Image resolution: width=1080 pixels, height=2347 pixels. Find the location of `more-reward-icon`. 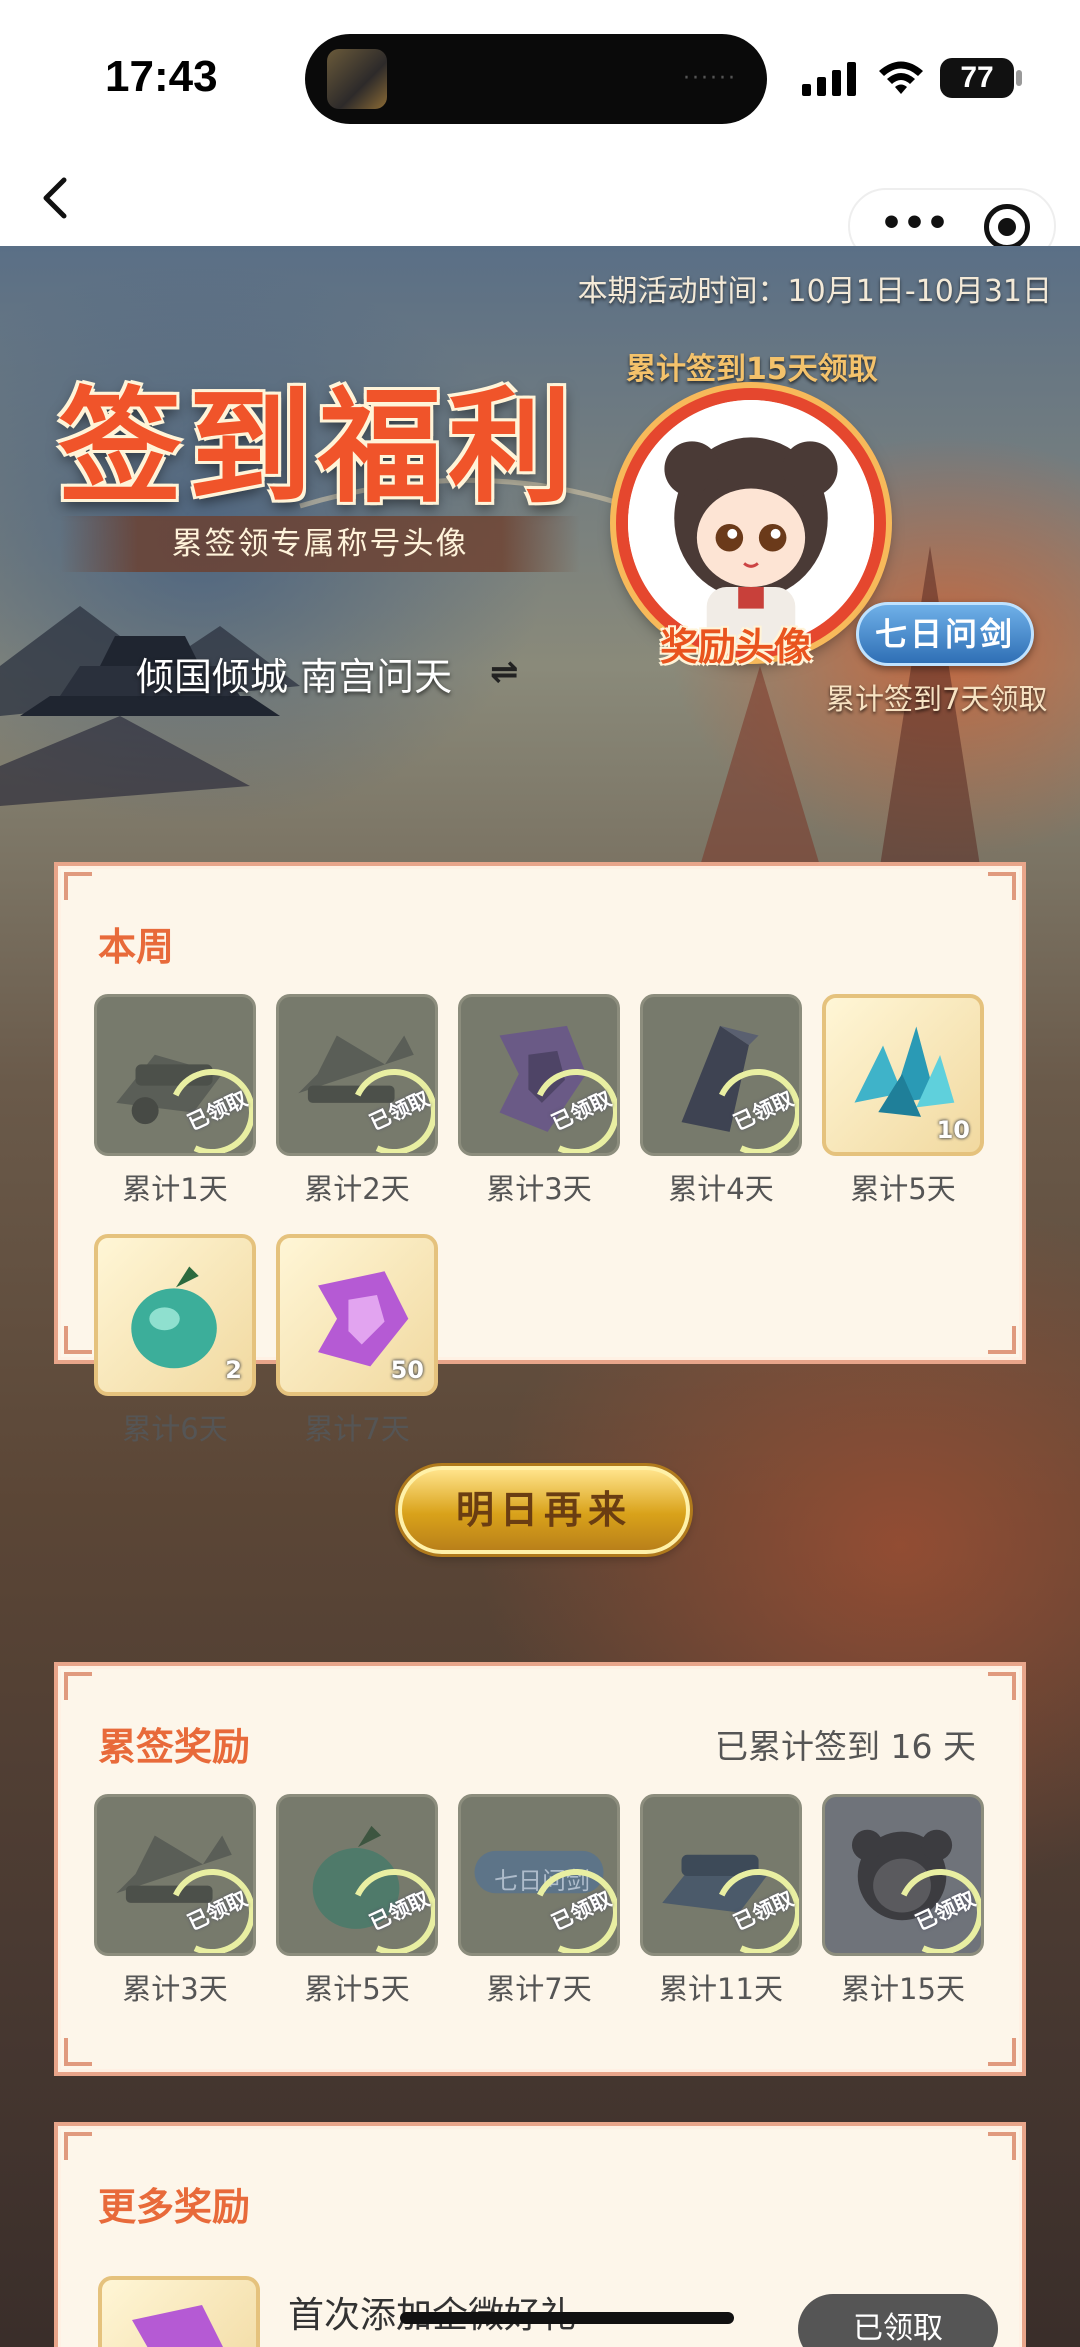

more-reward-icon is located at coordinates (179, 2311).